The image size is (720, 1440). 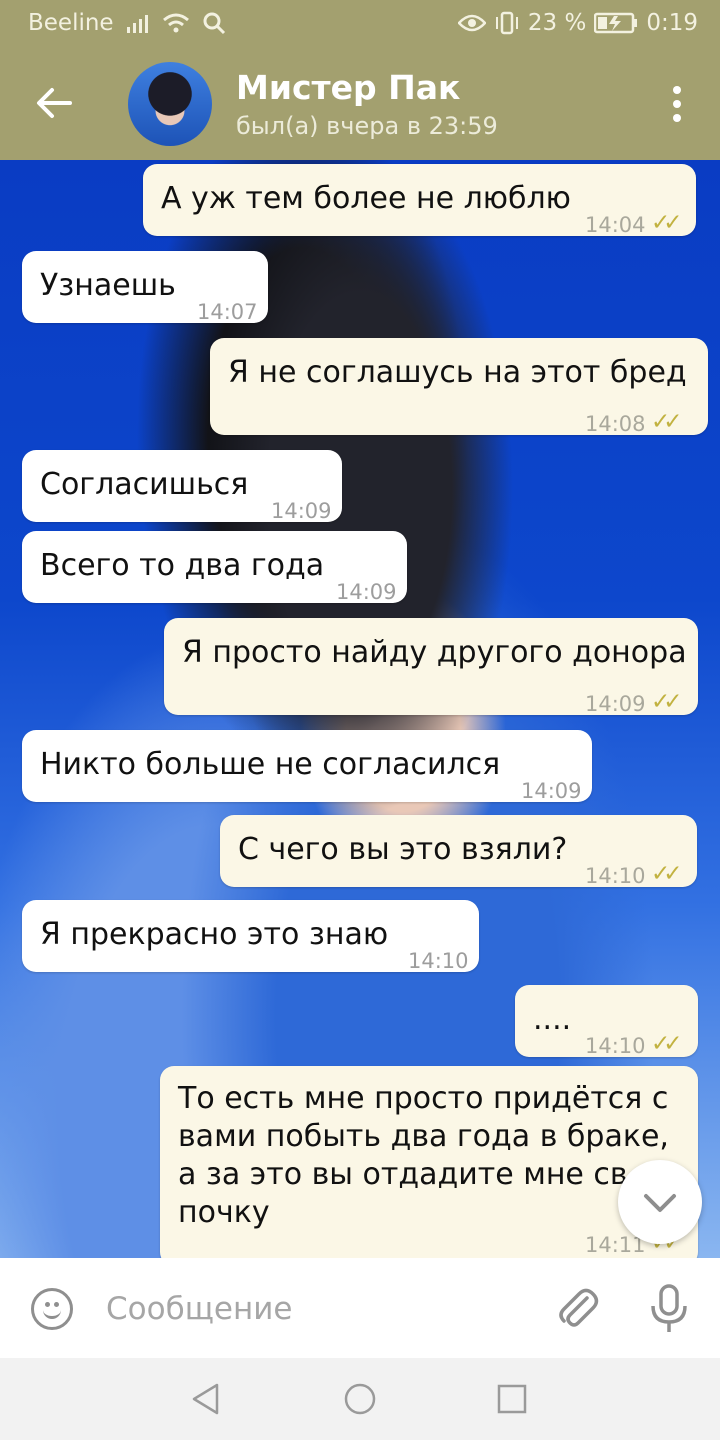 I want to click on message-outgoing: Я не соглашусь на этот бред 14:08 ✓✓, so click(x=459, y=387).